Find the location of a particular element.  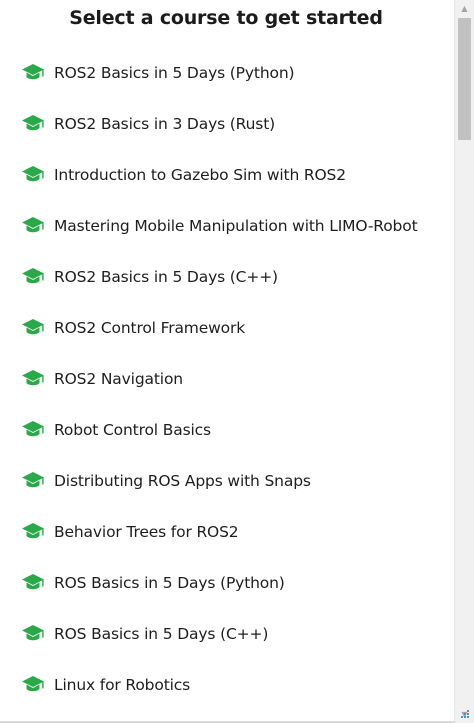

course-item-ros2-basics-python: ROS2 Basics in 5 Days (Python) is located at coordinates (235, 73).